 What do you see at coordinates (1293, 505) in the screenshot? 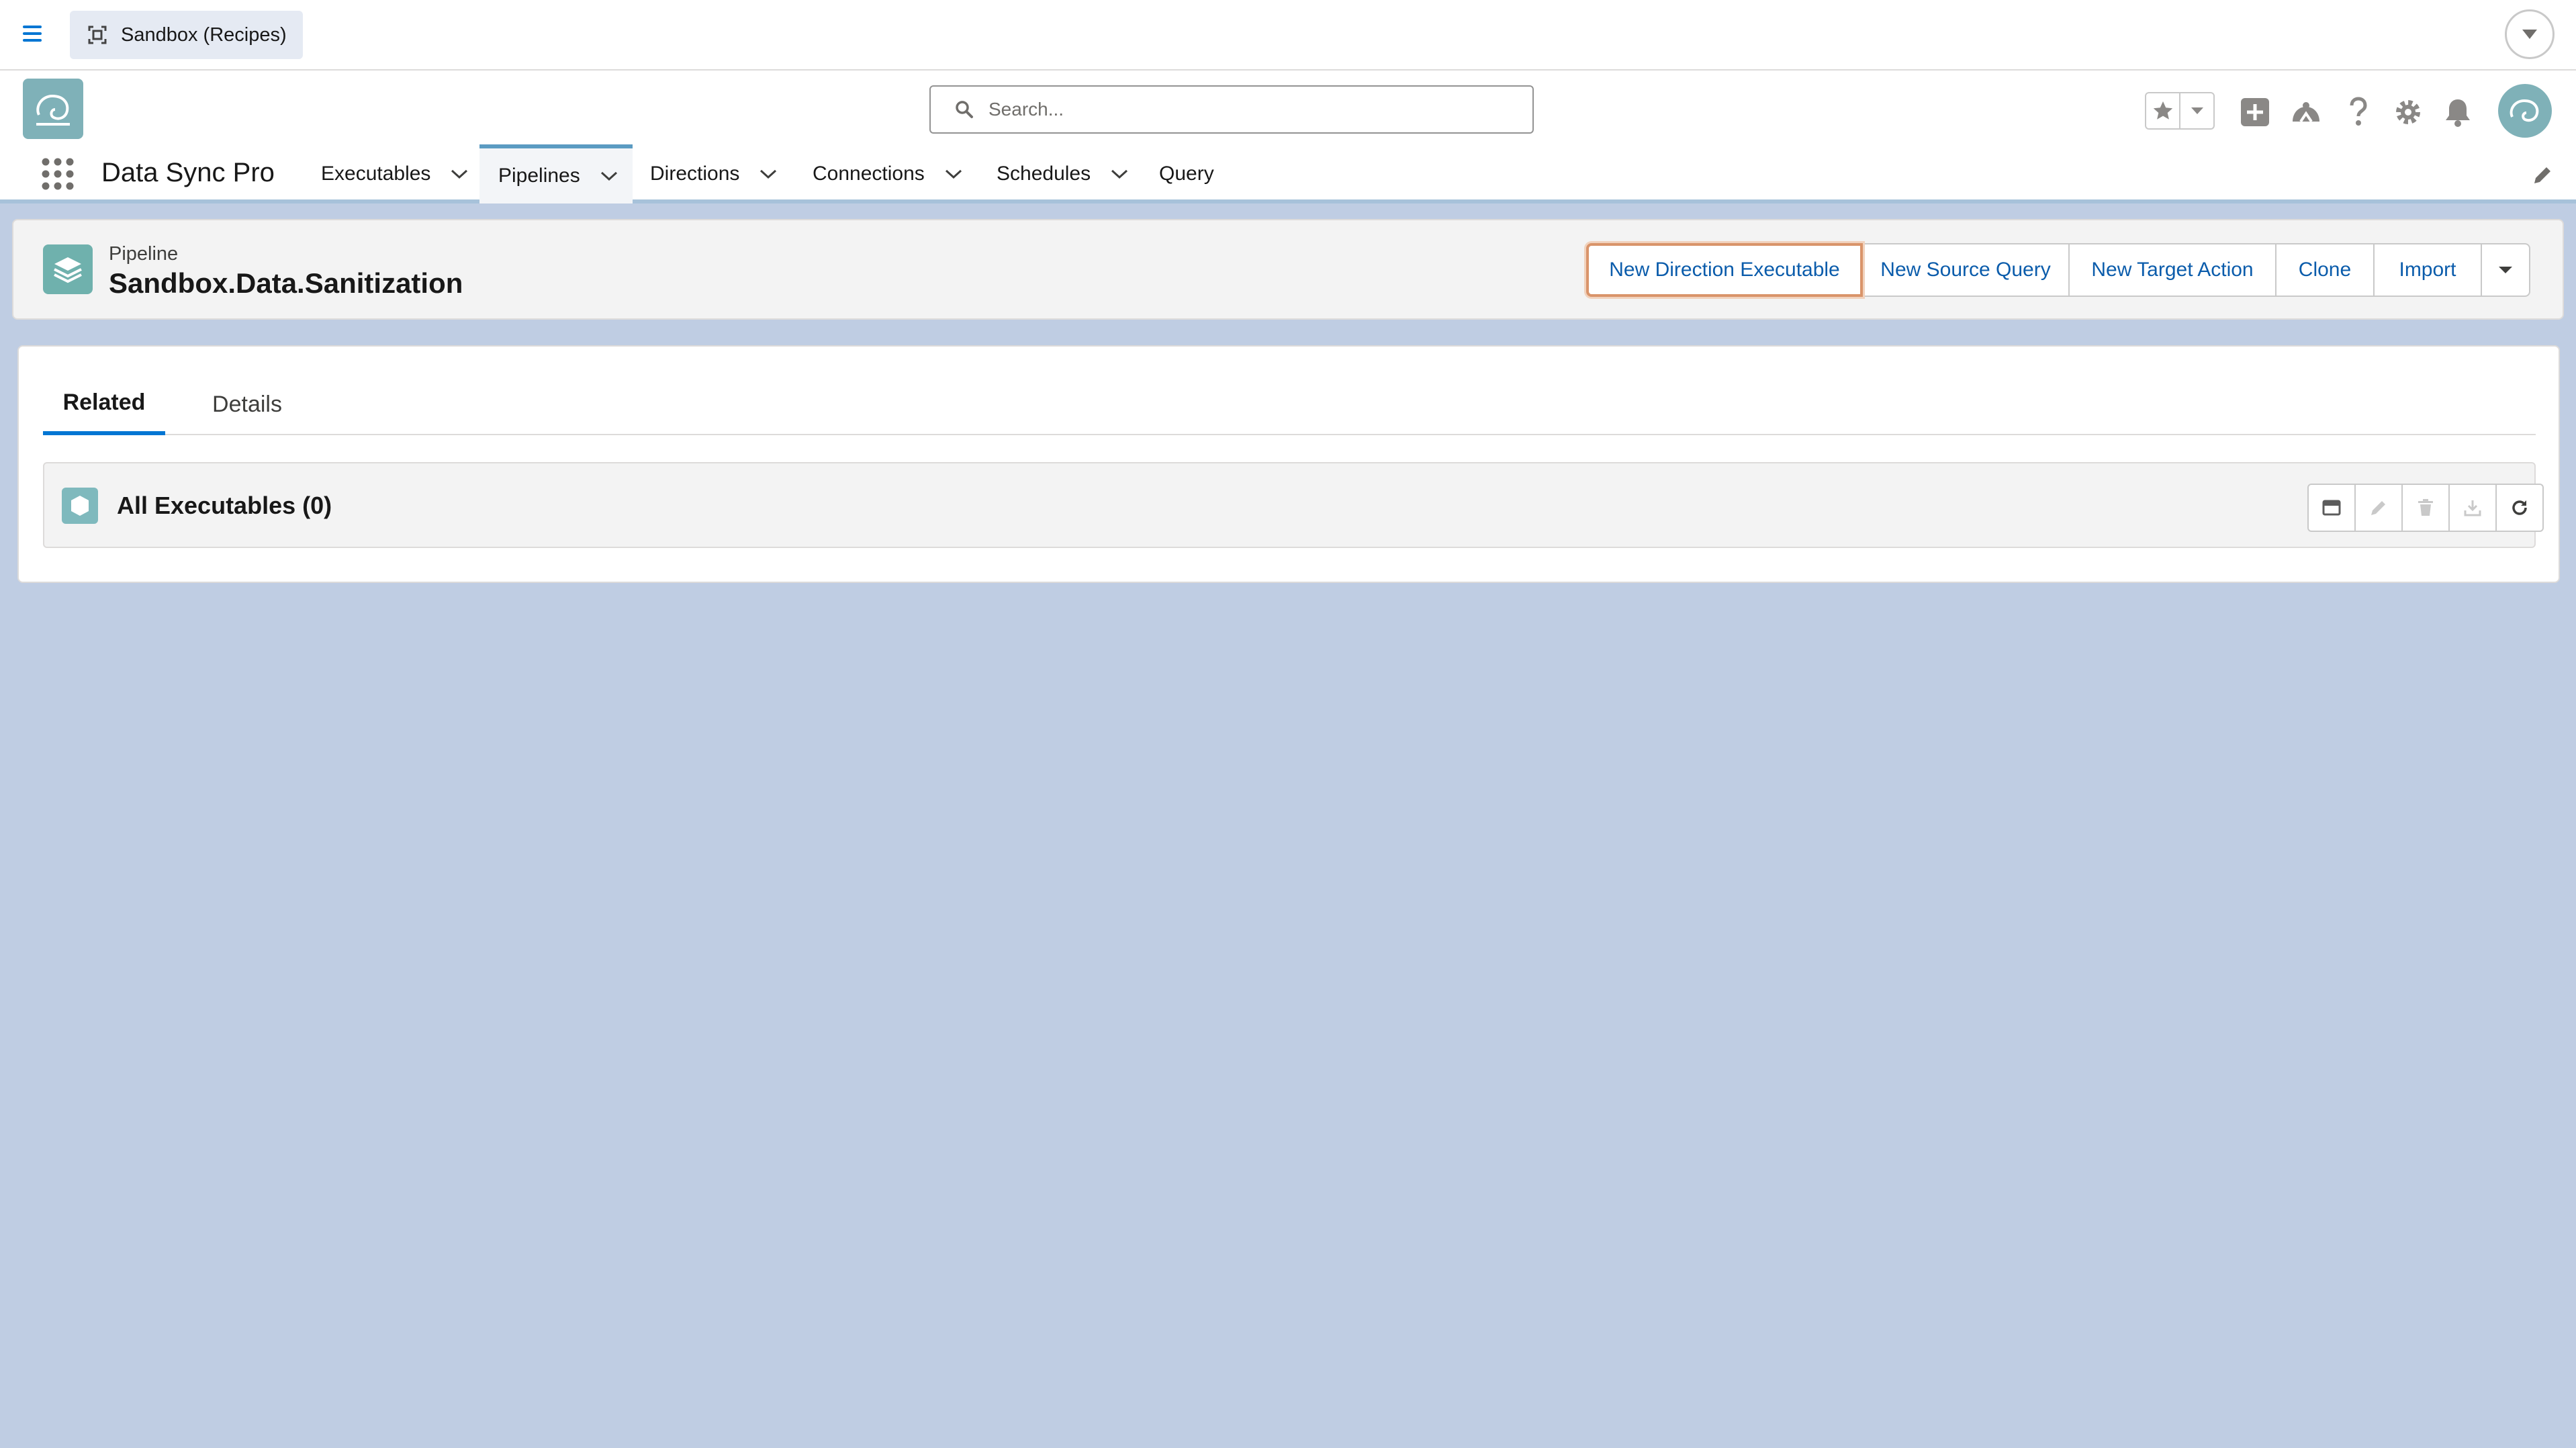
I see `related-list-all-executables: All Executables (0)` at bounding box center [1293, 505].